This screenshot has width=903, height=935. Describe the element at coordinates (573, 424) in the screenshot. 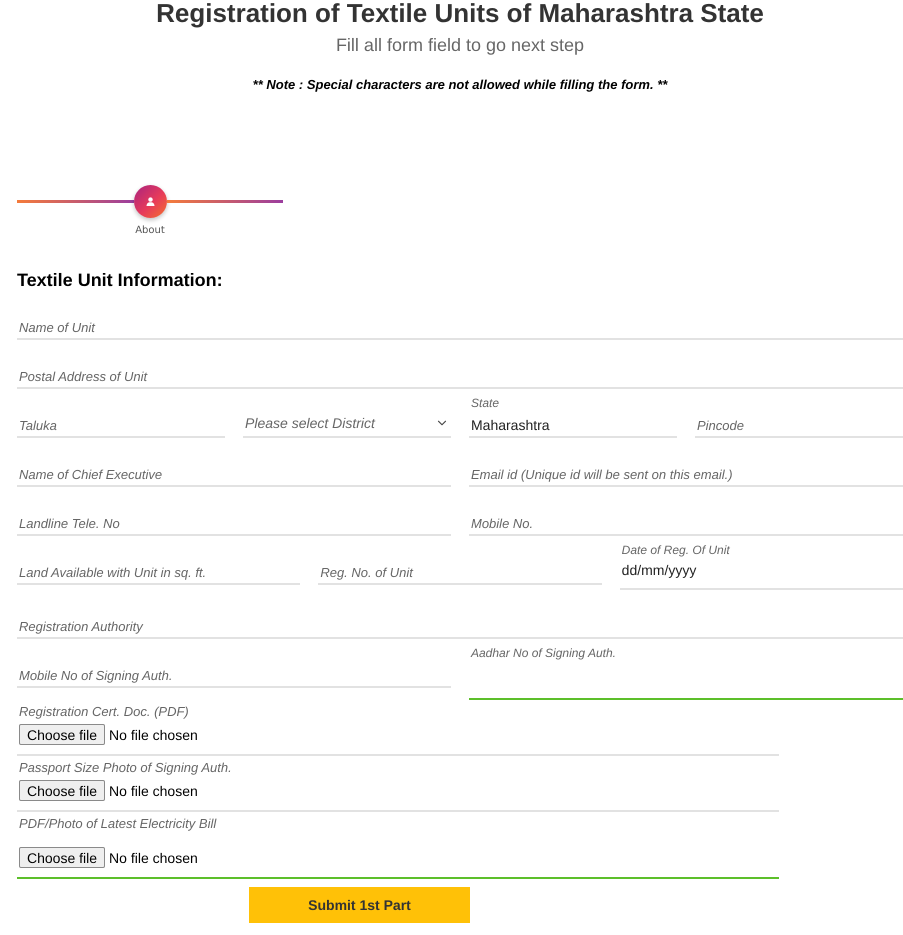

I see `input-field: Maharashtra` at that location.